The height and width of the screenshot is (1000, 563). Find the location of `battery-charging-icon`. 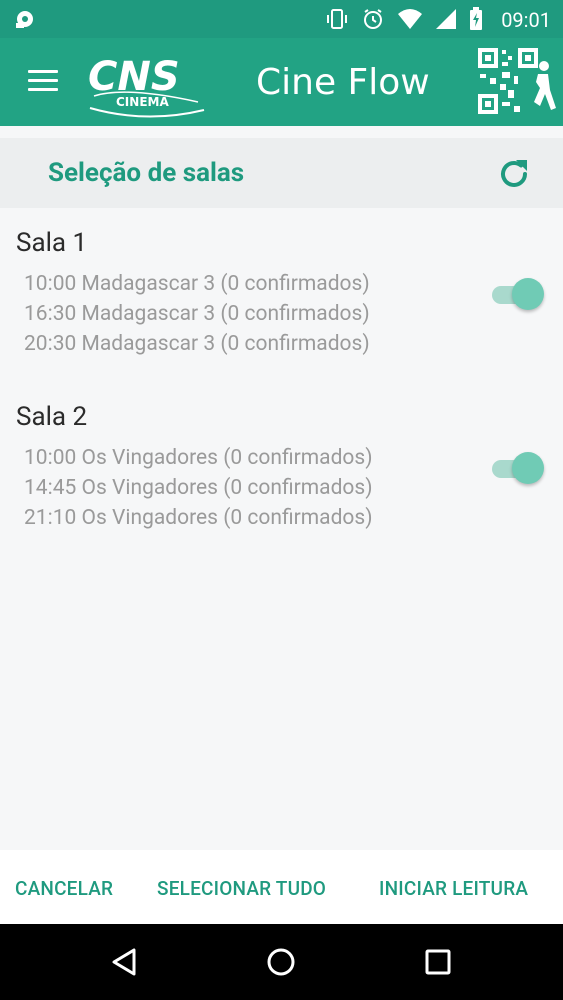

battery-charging-icon is located at coordinates (476, 21).